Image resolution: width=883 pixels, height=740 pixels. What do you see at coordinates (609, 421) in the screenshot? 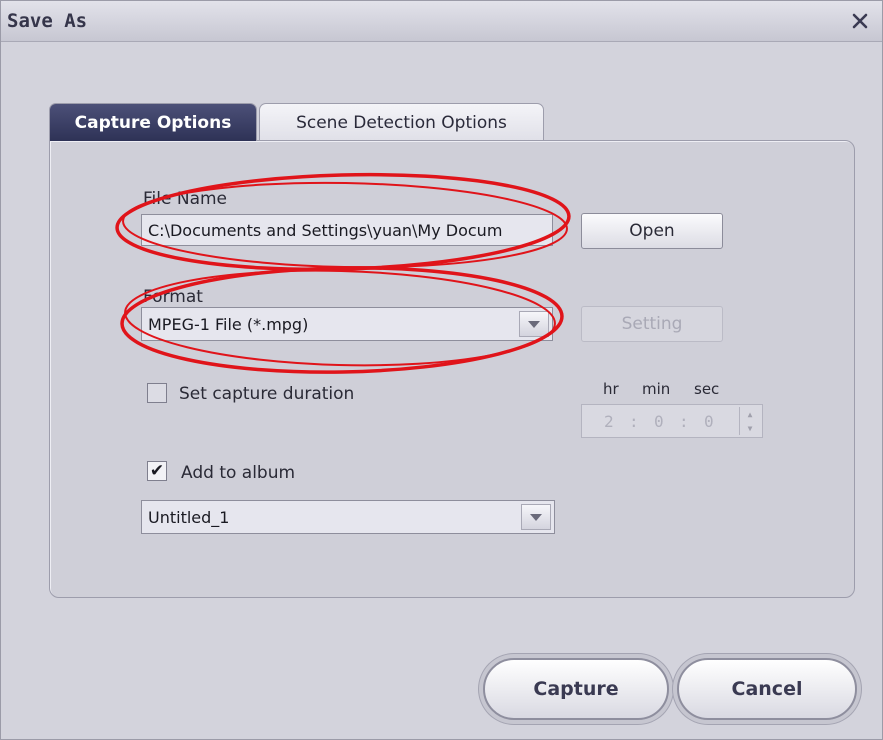
I see `hours-value: 2` at bounding box center [609, 421].